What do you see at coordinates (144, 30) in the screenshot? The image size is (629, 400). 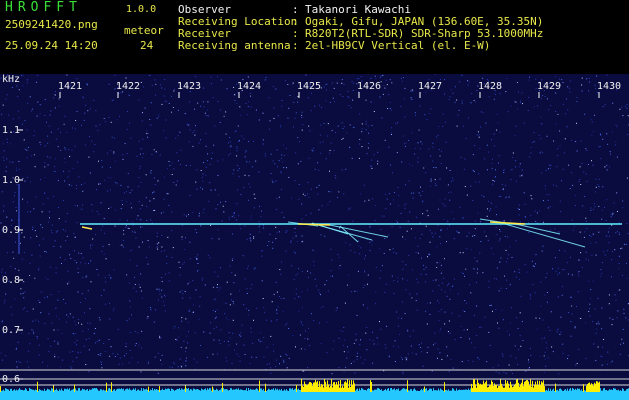 I see `meteor-label: meteor` at bounding box center [144, 30].